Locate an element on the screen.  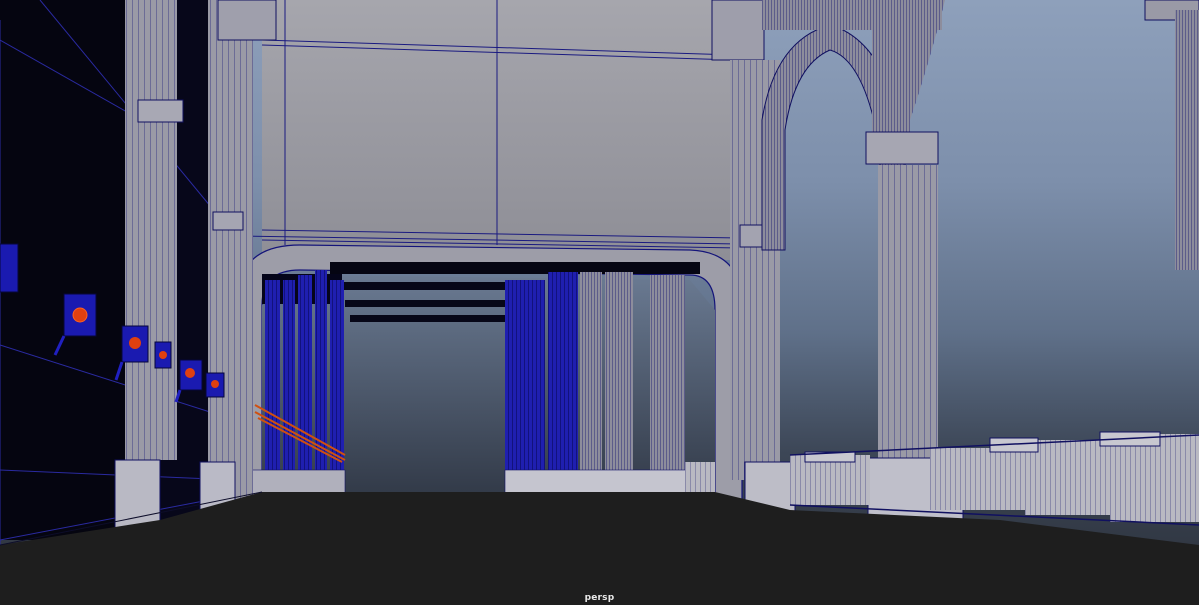
tunnel-opening is located at coordinates (488, 385).